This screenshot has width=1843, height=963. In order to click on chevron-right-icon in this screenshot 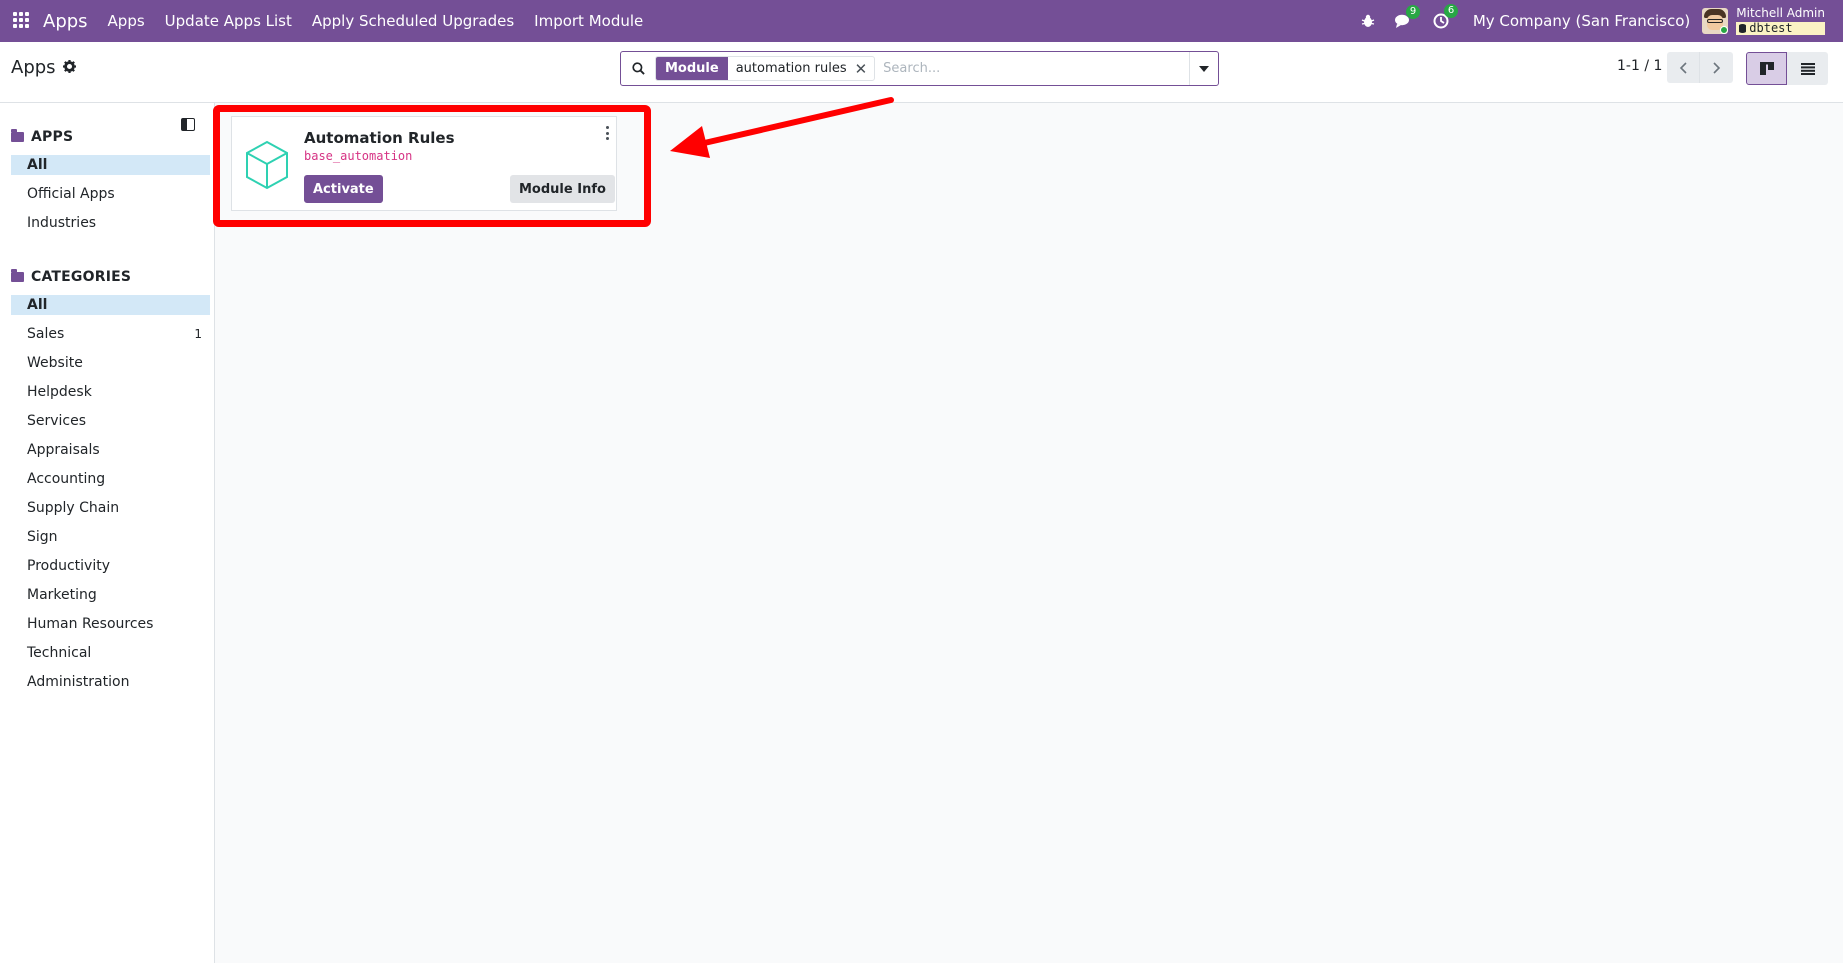, I will do `click(1716, 67)`.